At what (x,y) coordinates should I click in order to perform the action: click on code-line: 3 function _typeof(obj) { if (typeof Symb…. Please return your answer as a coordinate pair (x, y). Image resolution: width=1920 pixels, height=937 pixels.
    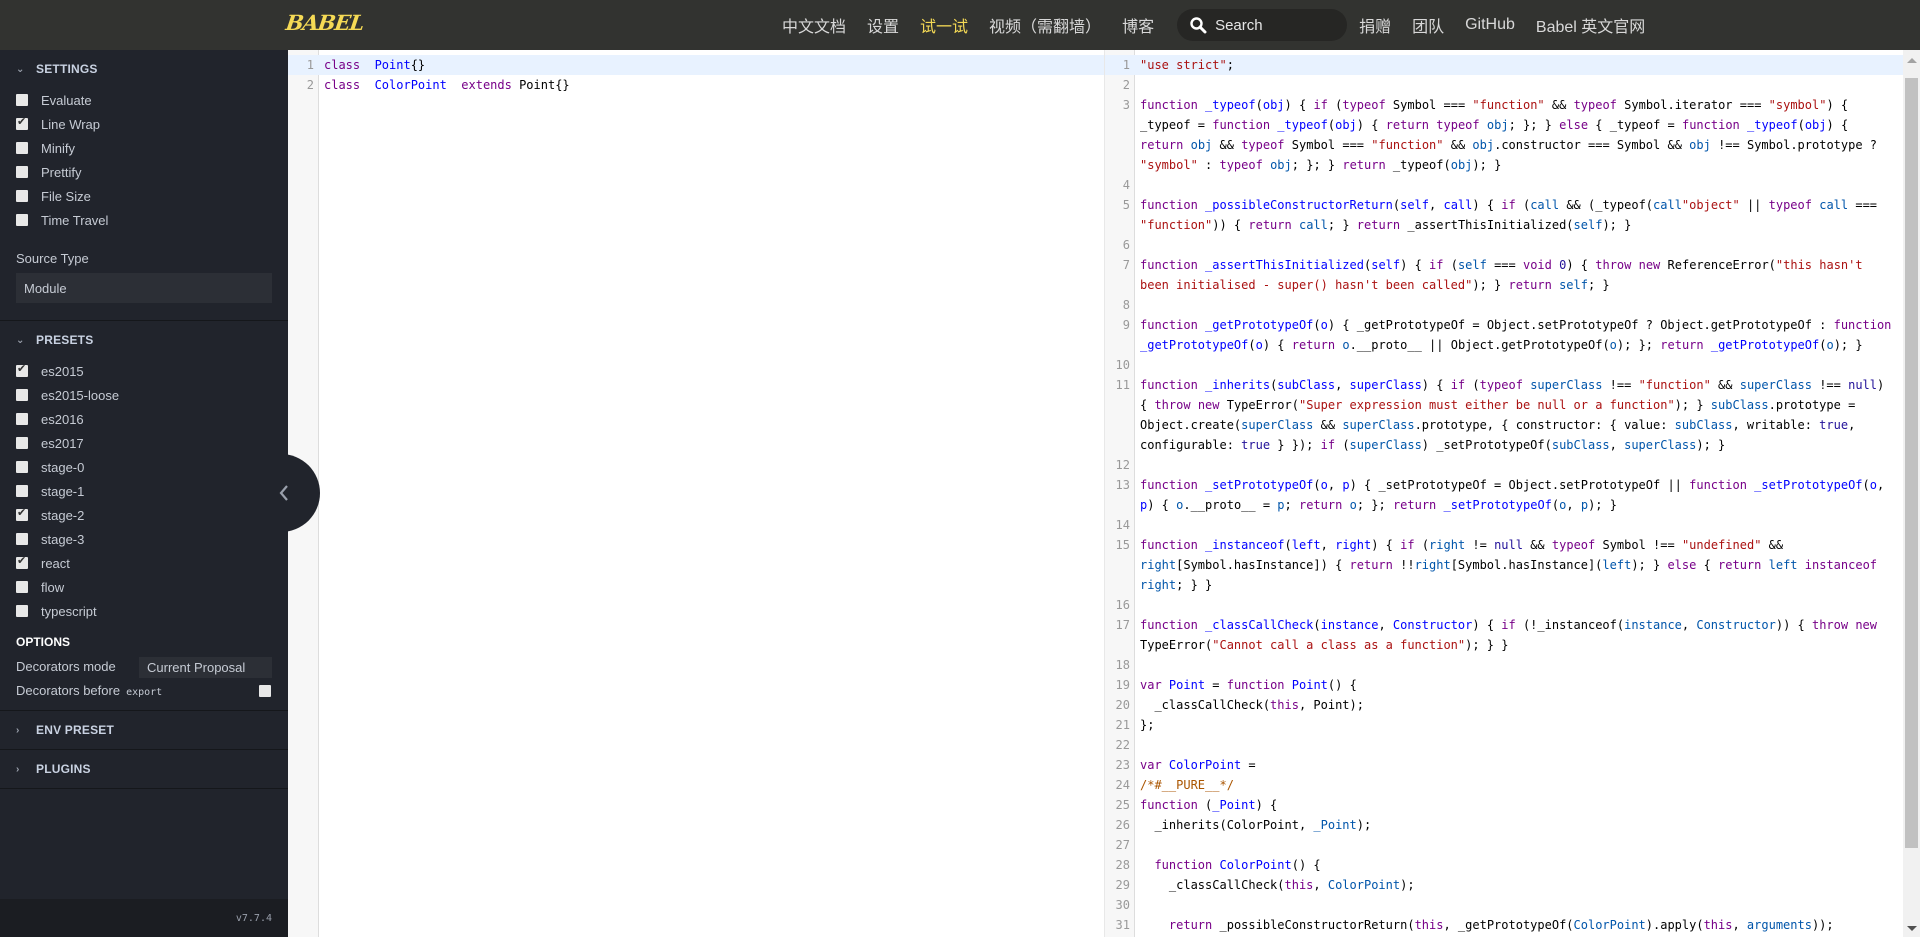
    Looking at the image, I should click on (1505, 135).